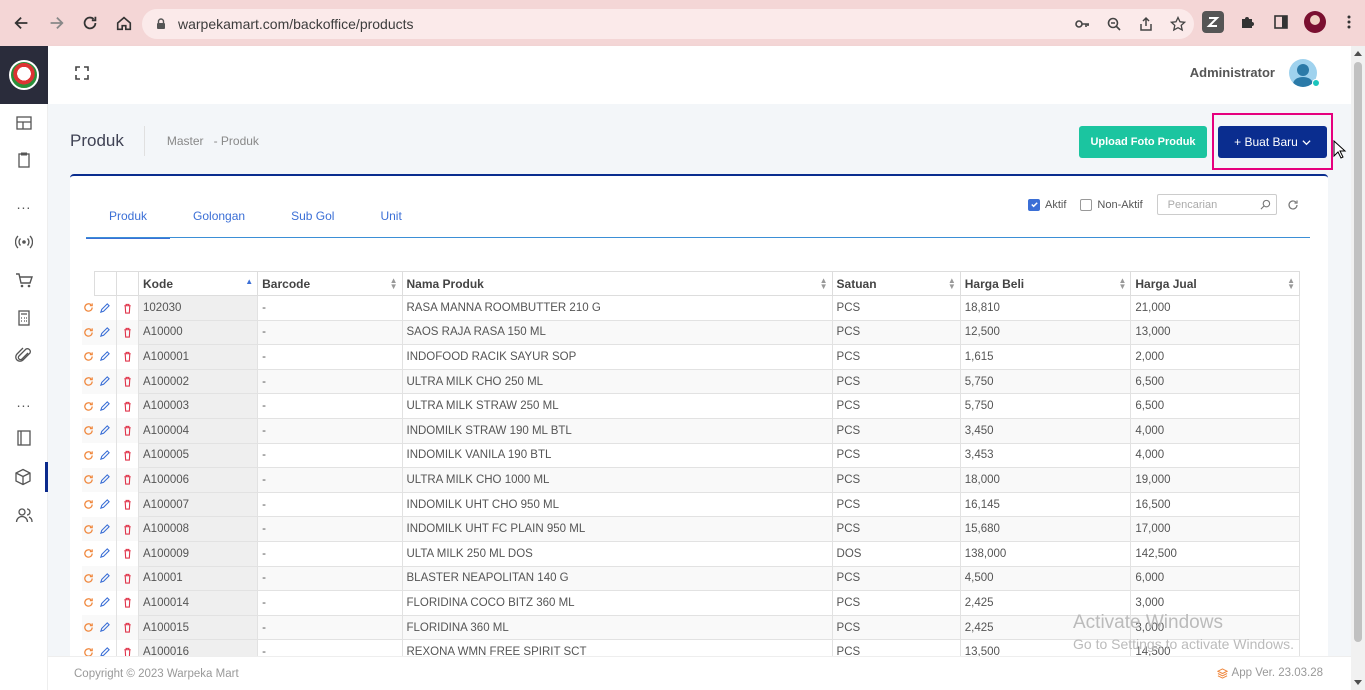  Describe the element at coordinates (617, 283) in the screenshot. I see `column-header-nama-produk: Nama Produk ▲ ▼` at that location.